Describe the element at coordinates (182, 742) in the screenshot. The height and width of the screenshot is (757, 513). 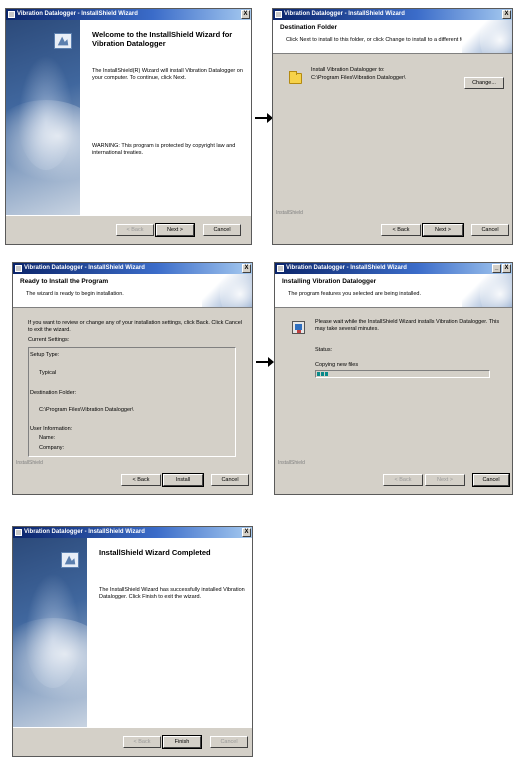
I see `finish-button: Finish` at that location.